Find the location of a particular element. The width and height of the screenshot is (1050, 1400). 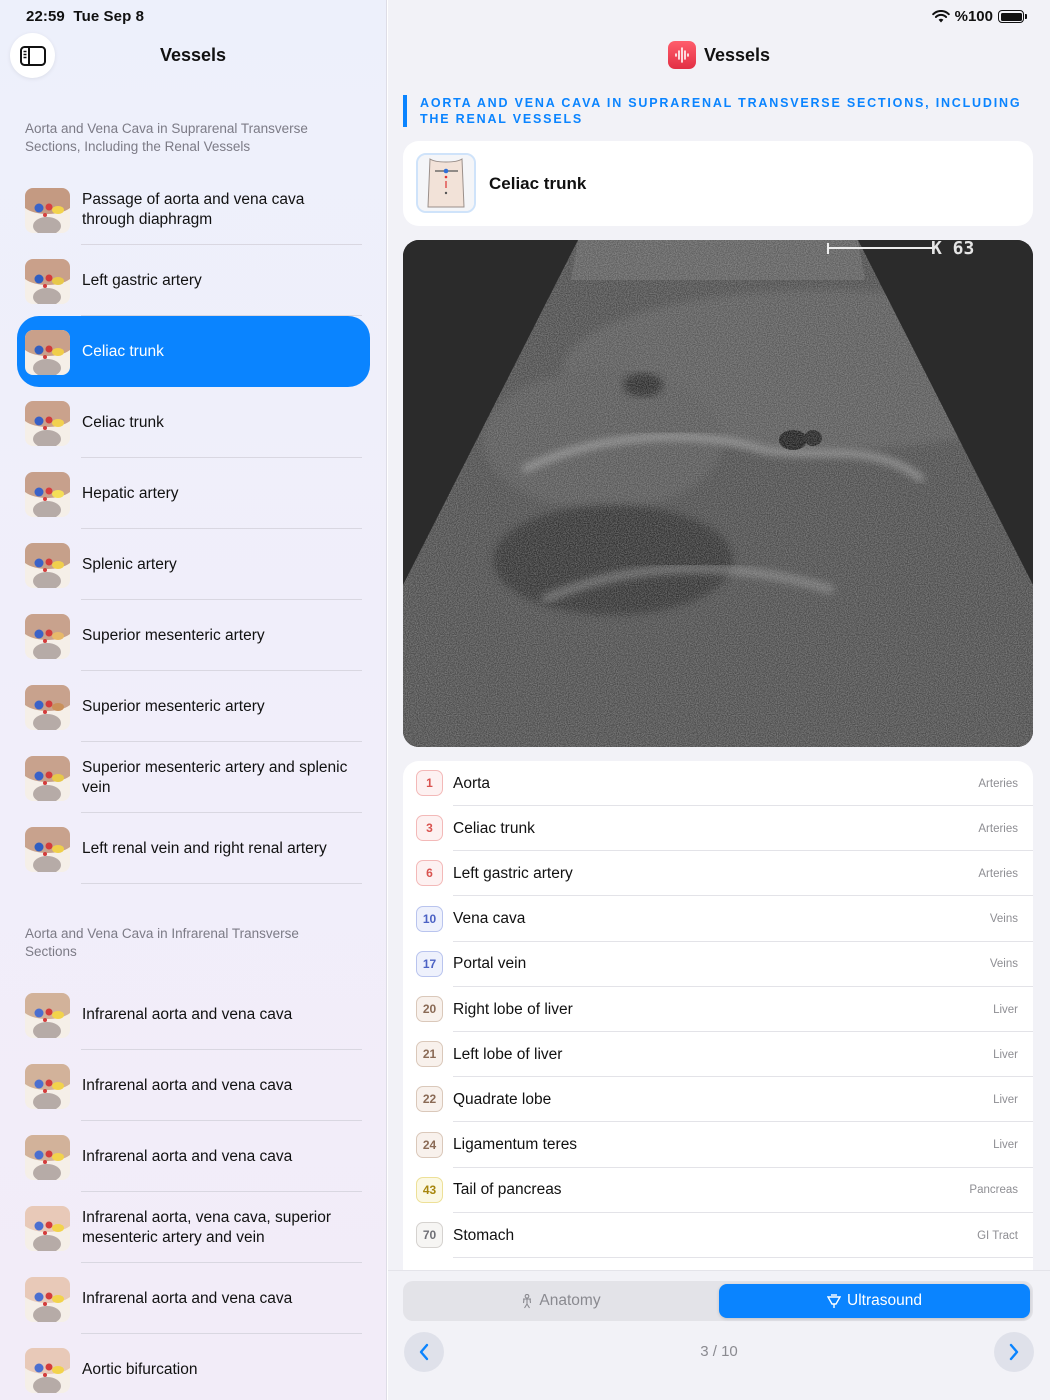

sidebar-item: Splenic artery is located at coordinates (193, 564).